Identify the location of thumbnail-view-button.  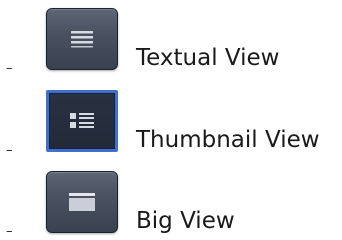
(82, 121).